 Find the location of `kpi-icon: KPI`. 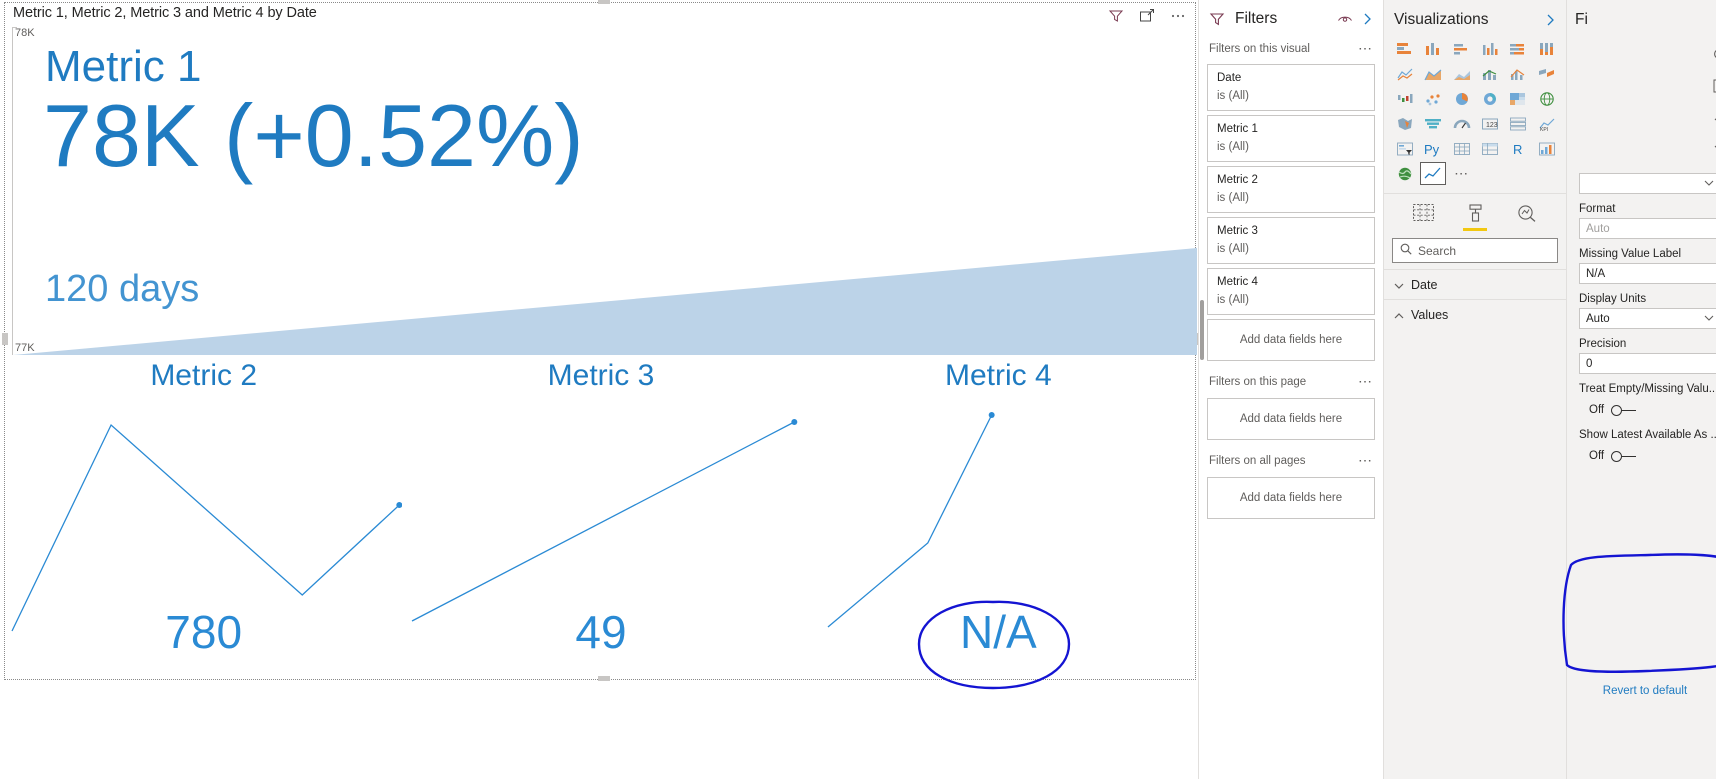

kpi-icon: KPI is located at coordinates (1547, 123).